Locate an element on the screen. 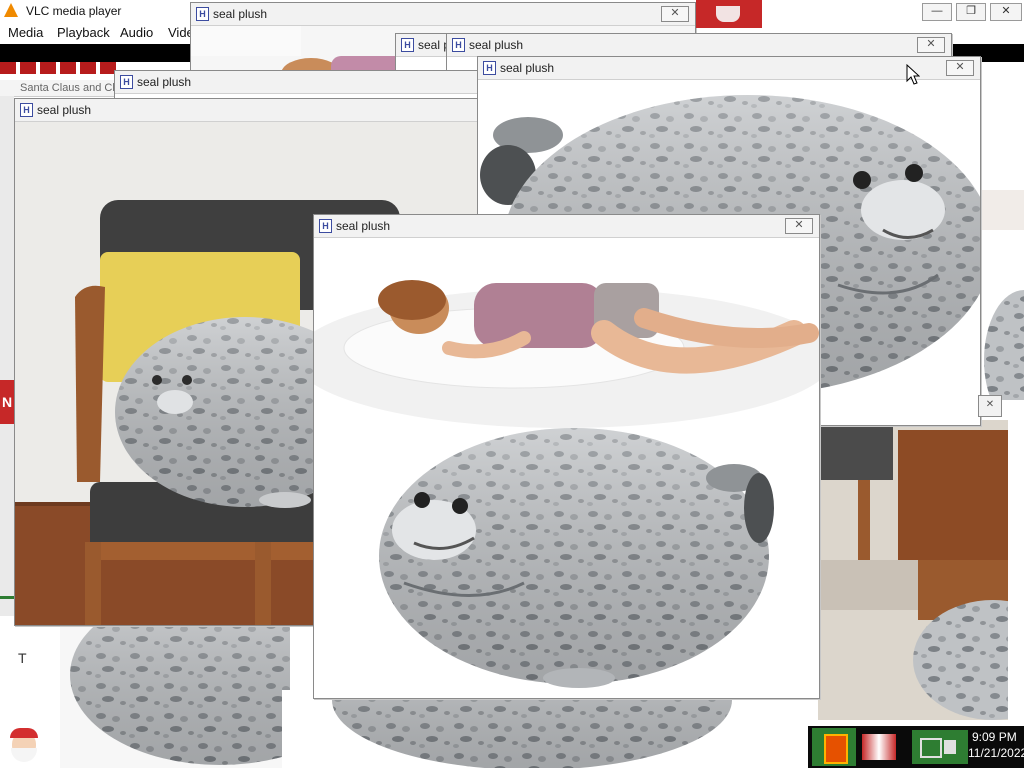  taskbar: 9:09 PM 11/21/2022 is located at coordinates (916, 747).